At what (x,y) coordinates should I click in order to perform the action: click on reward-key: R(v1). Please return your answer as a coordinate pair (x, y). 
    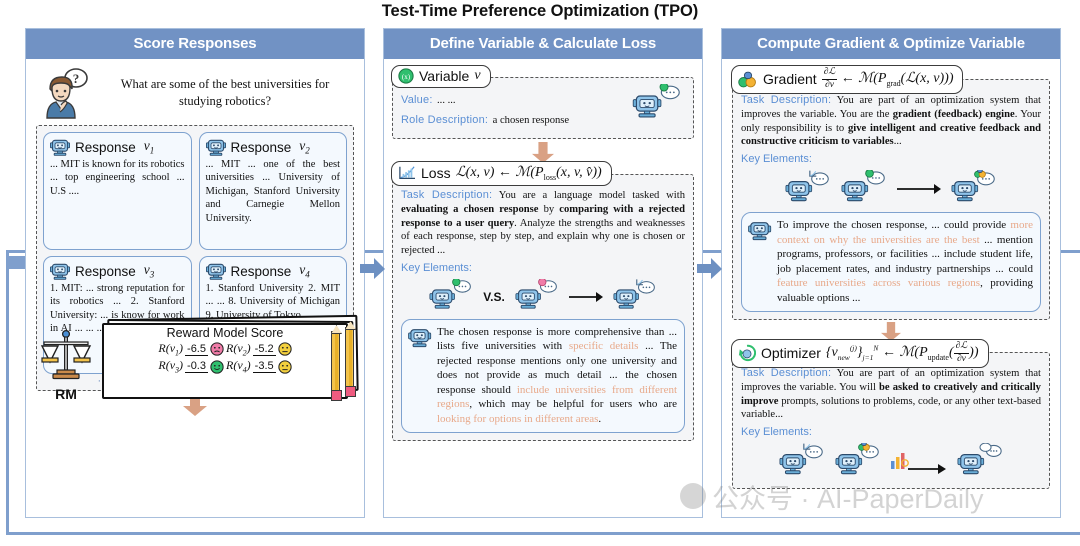
    Looking at the image, I should click on (171, 349).